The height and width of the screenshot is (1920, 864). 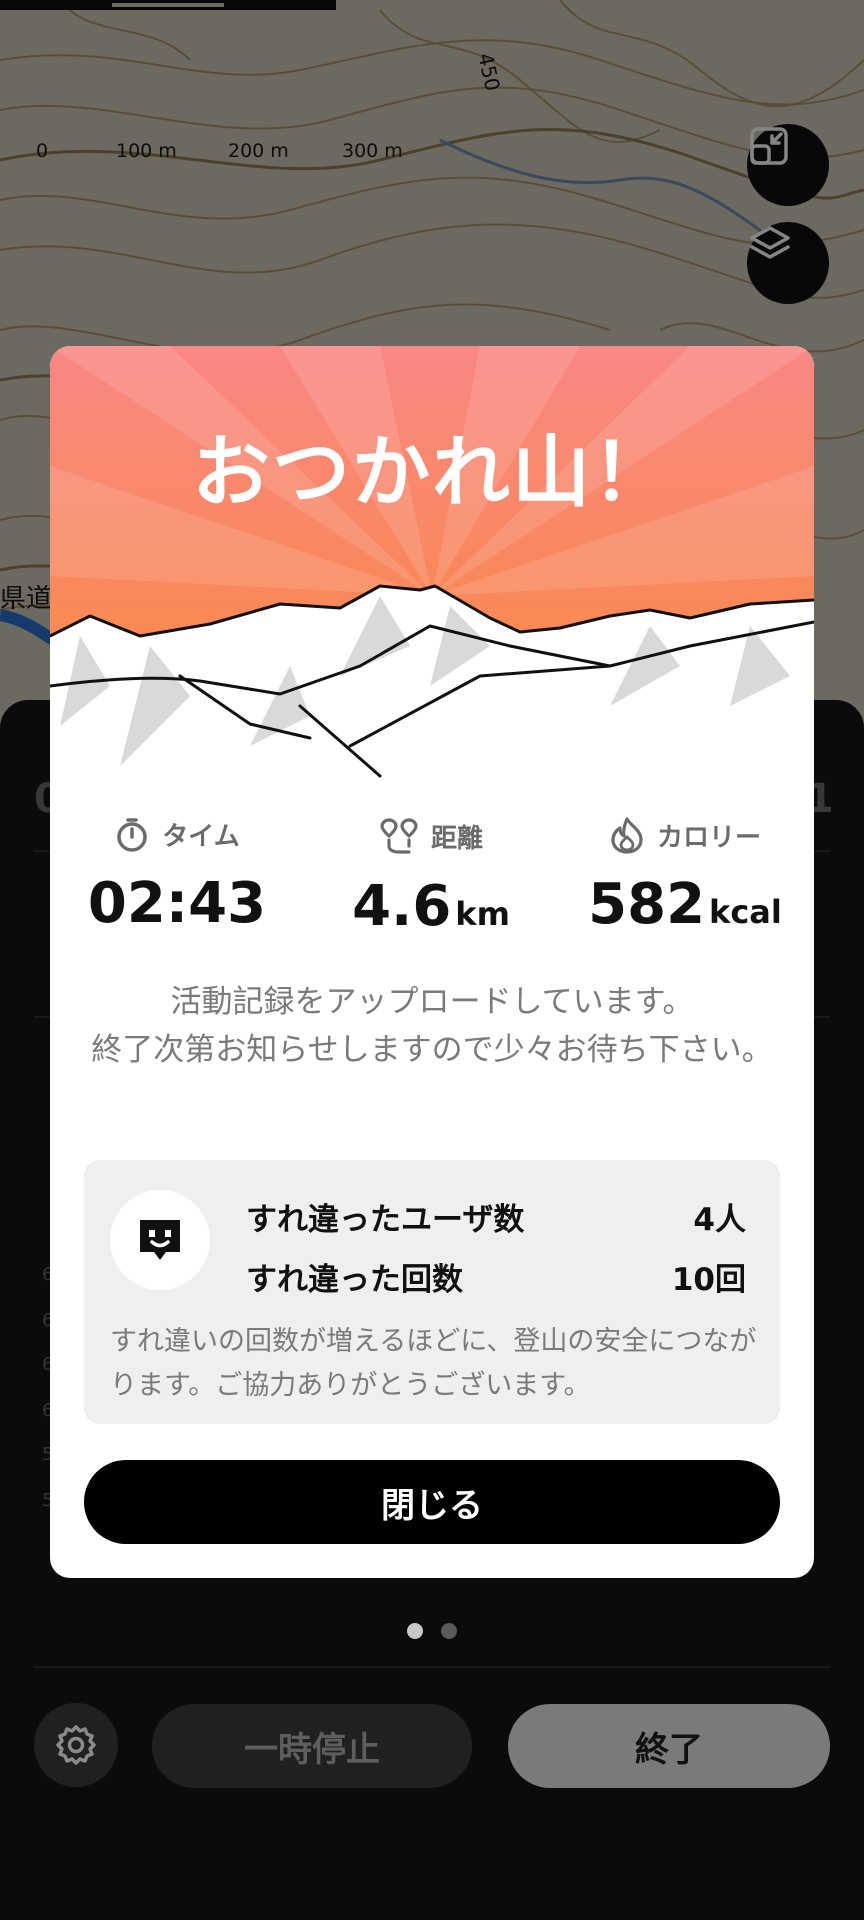 I want to click on stopwatch-icon, so click(x=132, y=834).